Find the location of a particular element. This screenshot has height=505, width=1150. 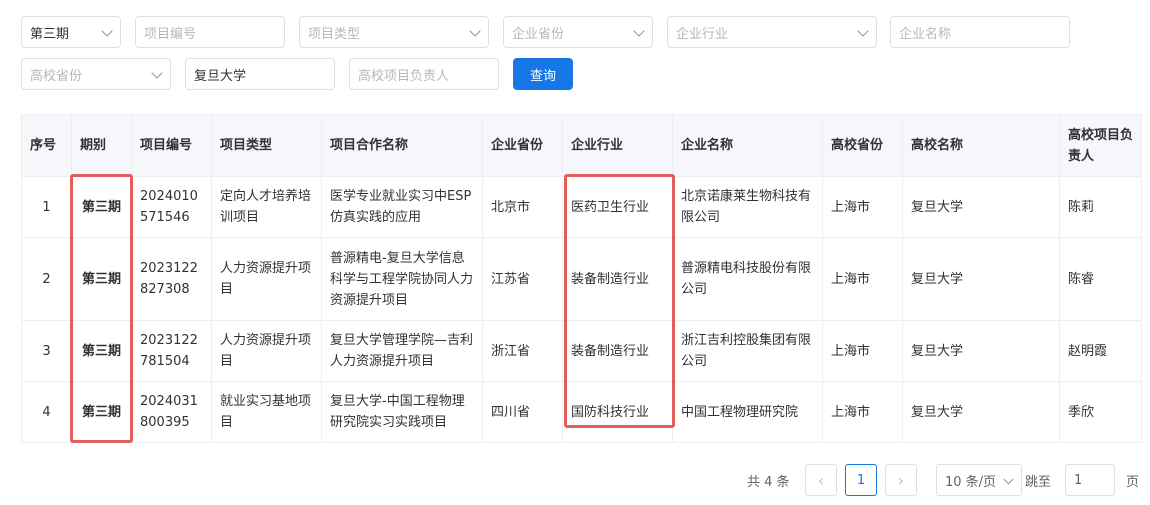

pagination-total: 共 4 条 is located at coordinates (768, 482).